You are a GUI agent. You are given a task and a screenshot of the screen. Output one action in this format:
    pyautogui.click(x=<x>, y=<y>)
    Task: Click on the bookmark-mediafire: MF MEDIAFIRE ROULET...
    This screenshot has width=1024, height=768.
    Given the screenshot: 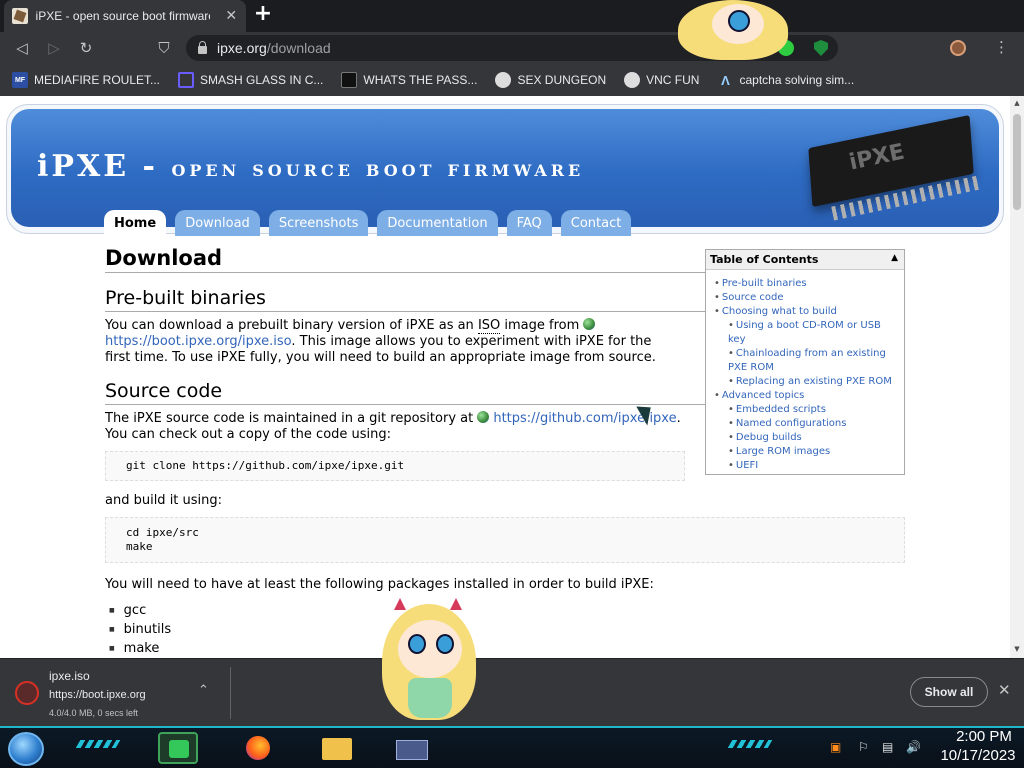 What is the action you would take?
    pyautogui.click(x=86, y=80)
    